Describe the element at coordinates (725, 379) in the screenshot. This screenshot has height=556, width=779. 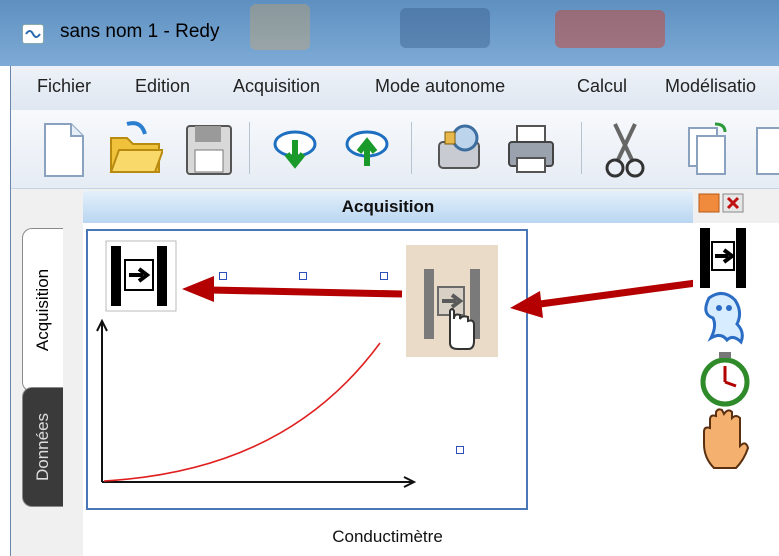
I see `timer-block-icon` at that location.